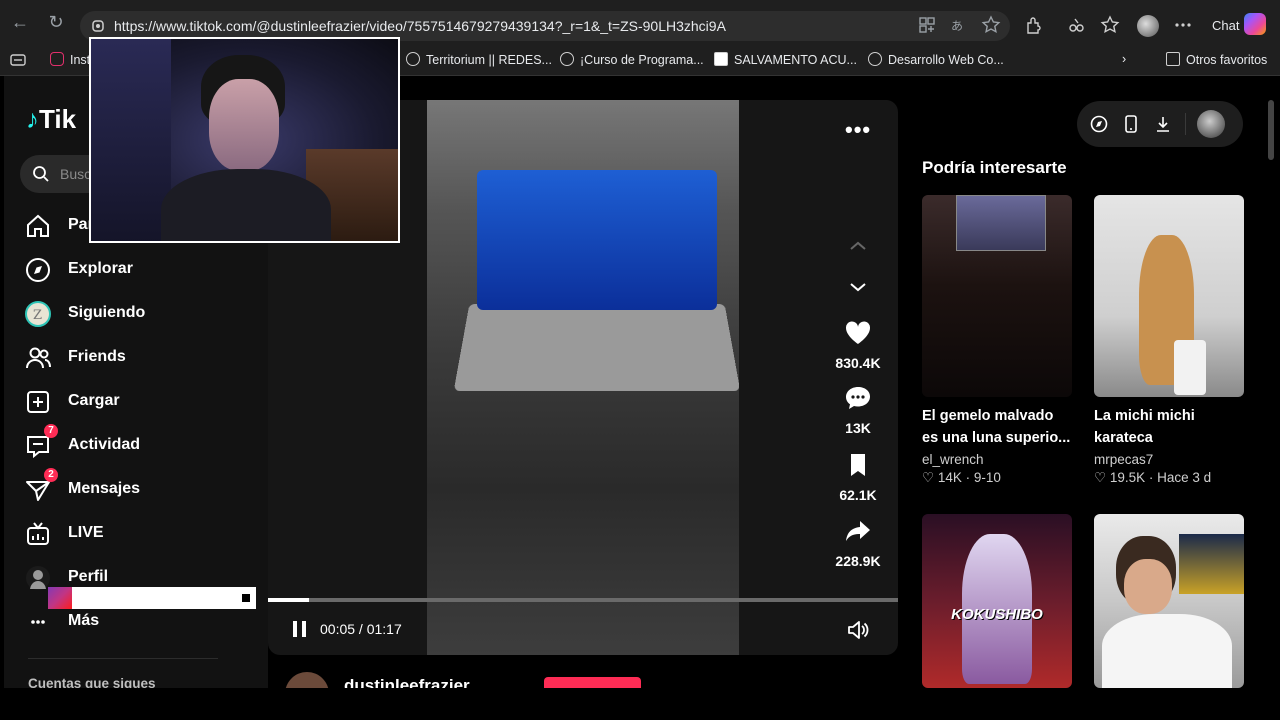 The image size is (1280, 720). I want to click on like-button: 830.4K, so click(858, 344).